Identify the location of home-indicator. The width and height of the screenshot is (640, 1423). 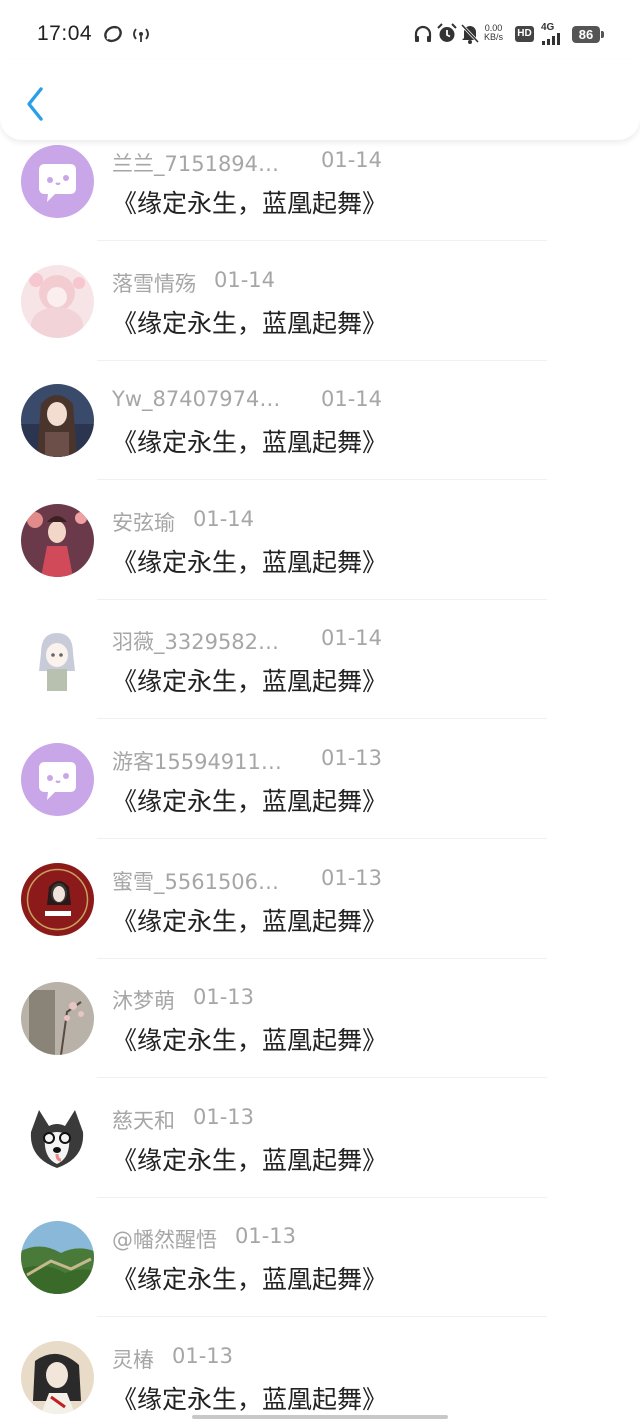
(320, 1417).